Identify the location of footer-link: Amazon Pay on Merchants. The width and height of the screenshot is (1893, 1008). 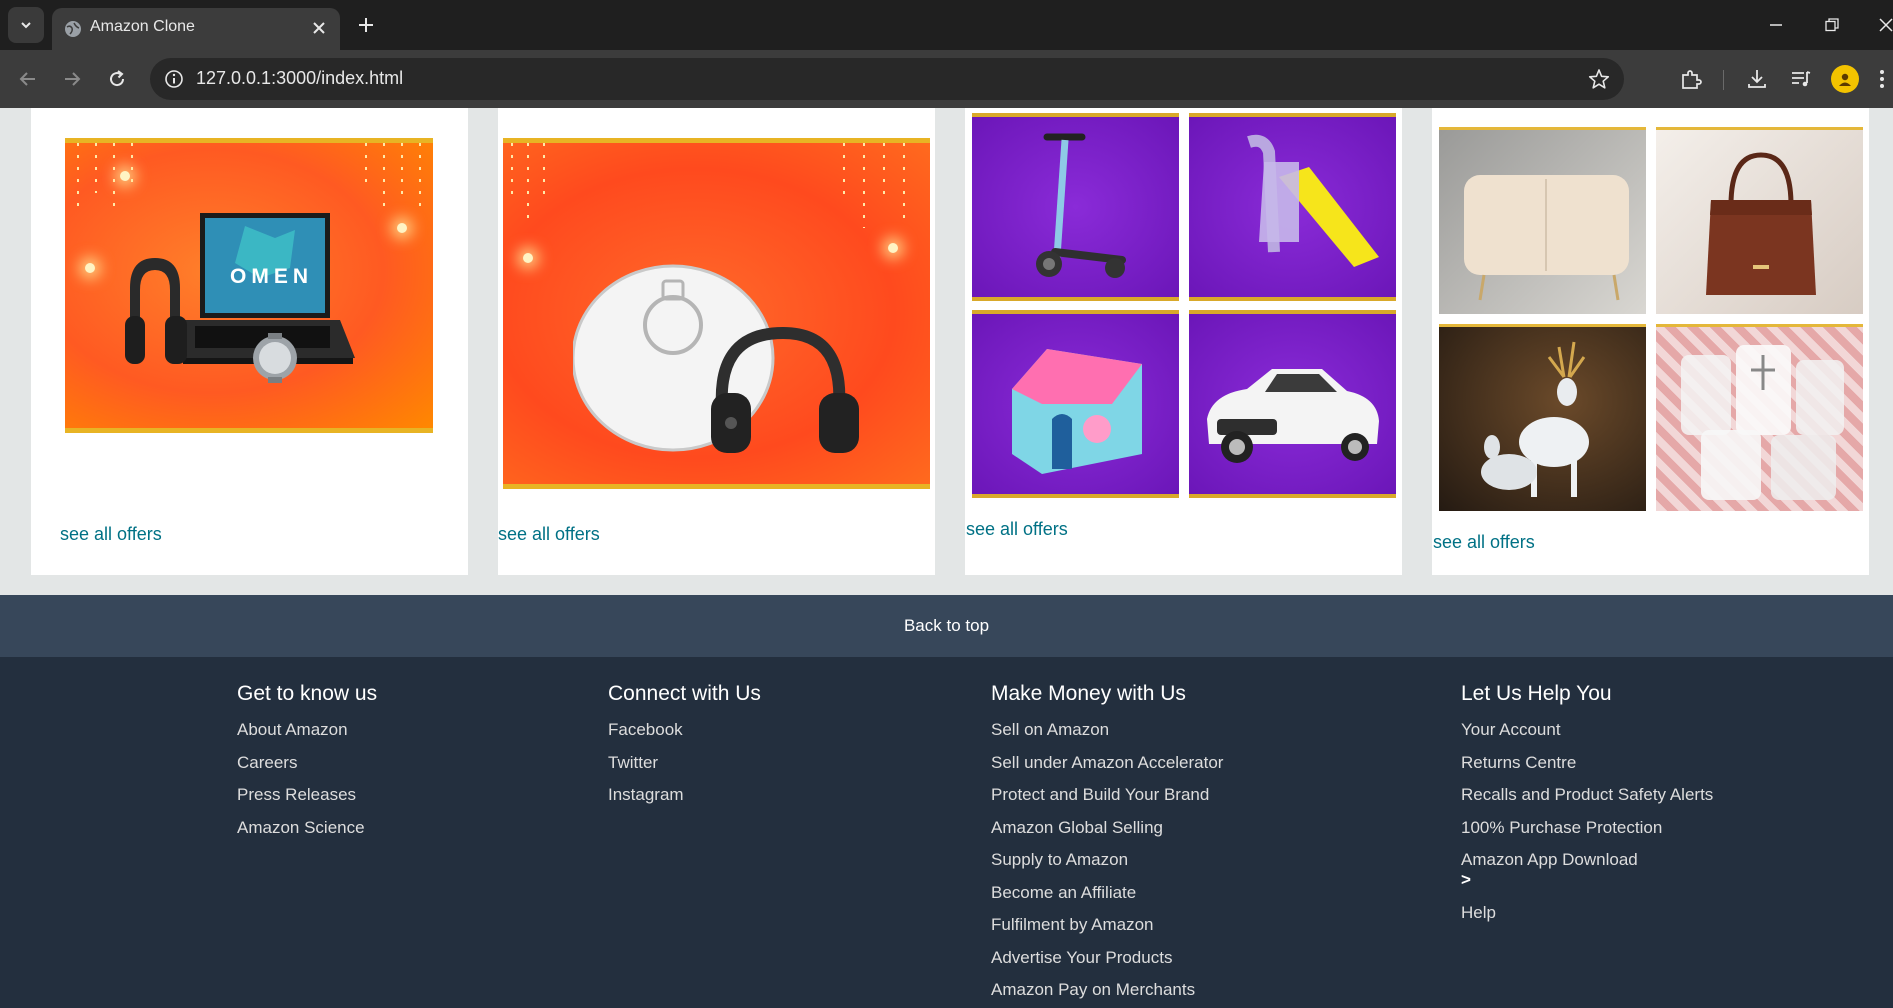
(1107, 990).